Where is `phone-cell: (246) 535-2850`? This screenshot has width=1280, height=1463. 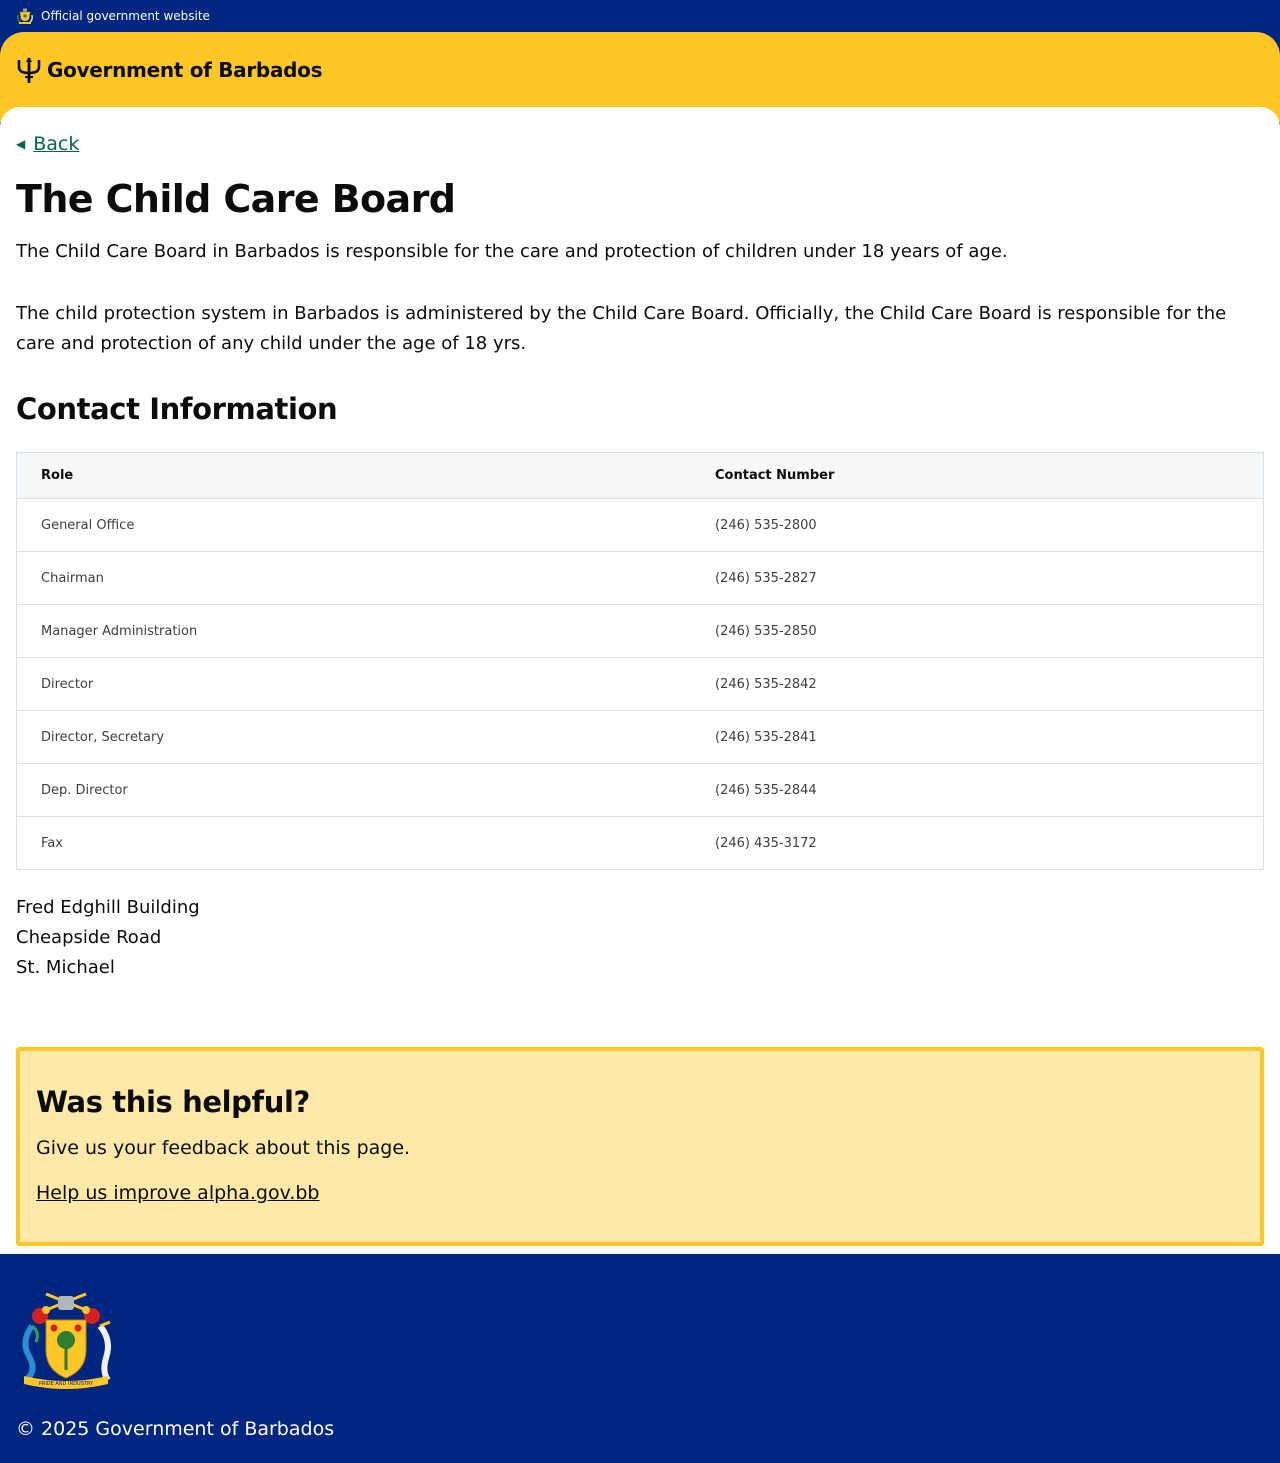 phone-cell: (246) 535-2850 is located at coordinates (766, 631).